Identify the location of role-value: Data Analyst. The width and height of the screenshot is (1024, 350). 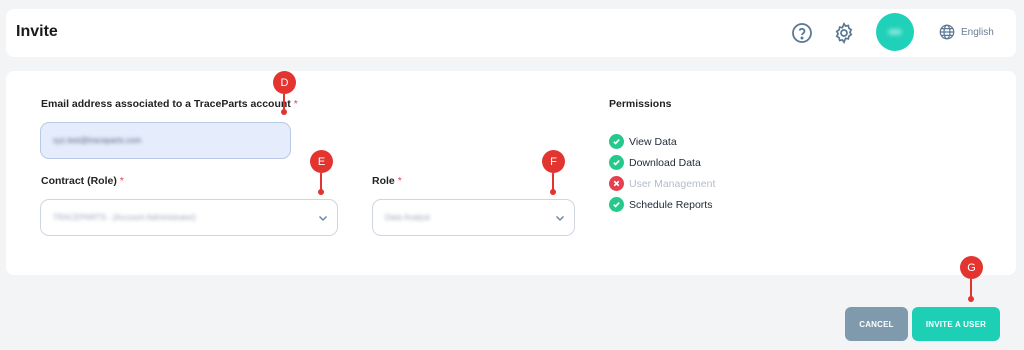
(407, 217).